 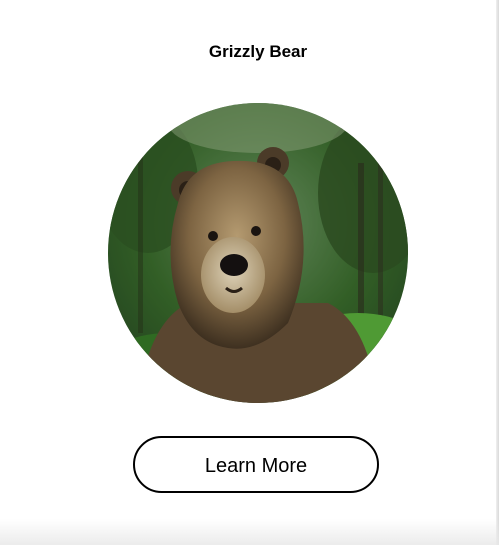 I want to click on card-title: Grizzly Bear, so click(x=258, y=51).